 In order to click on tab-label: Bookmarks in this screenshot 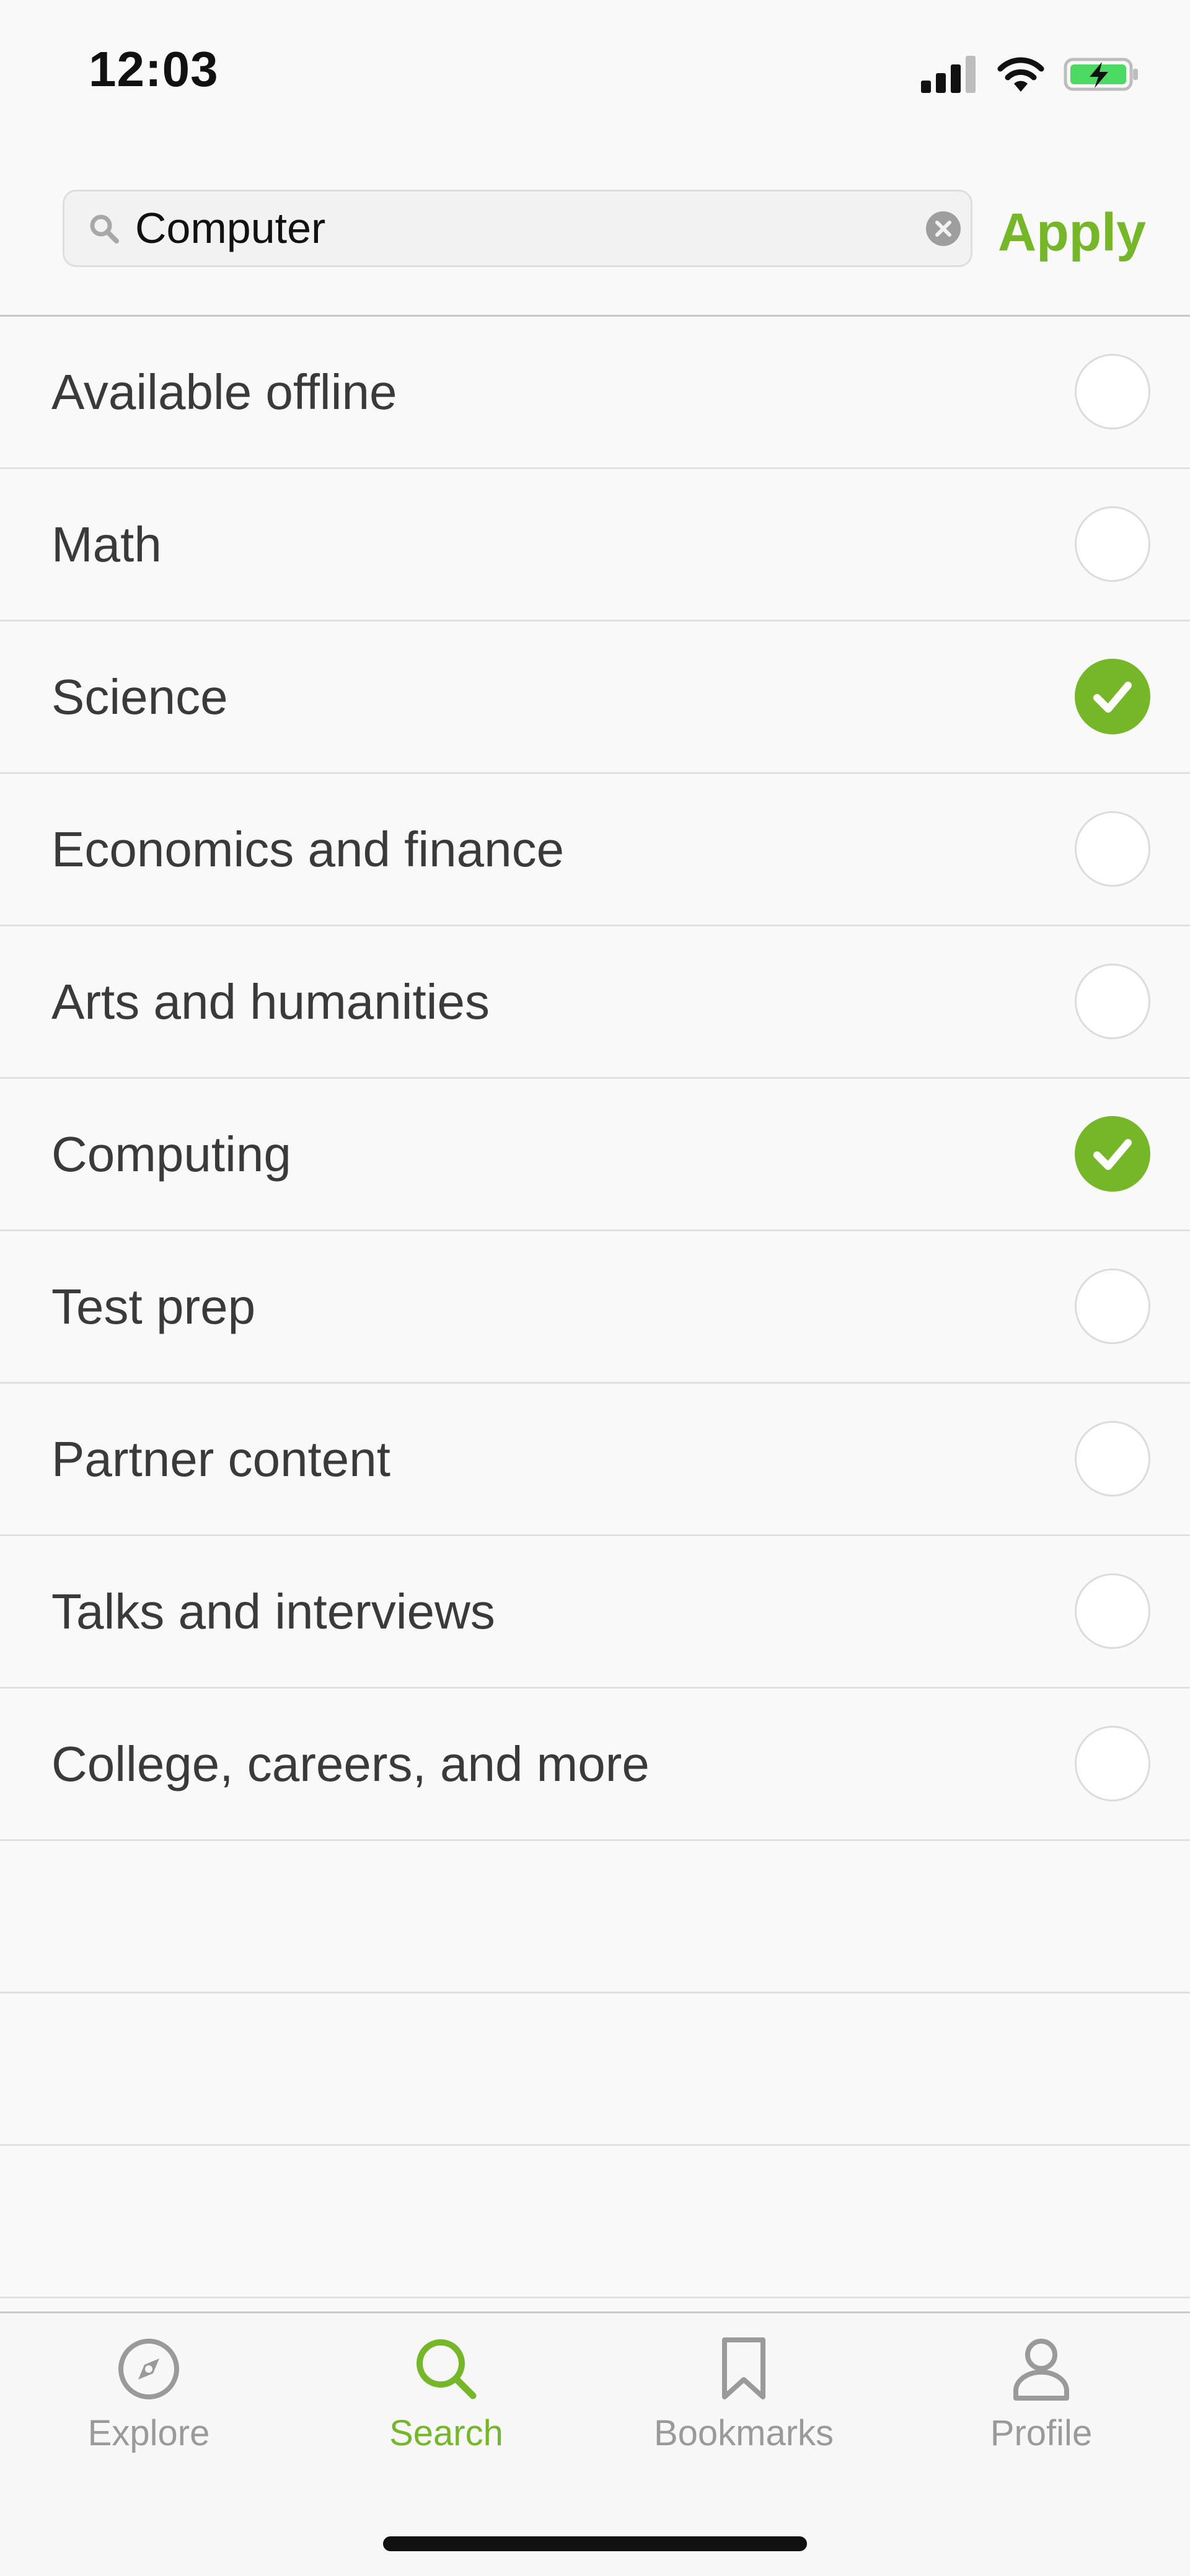, I will do `click(743, 2433)`.